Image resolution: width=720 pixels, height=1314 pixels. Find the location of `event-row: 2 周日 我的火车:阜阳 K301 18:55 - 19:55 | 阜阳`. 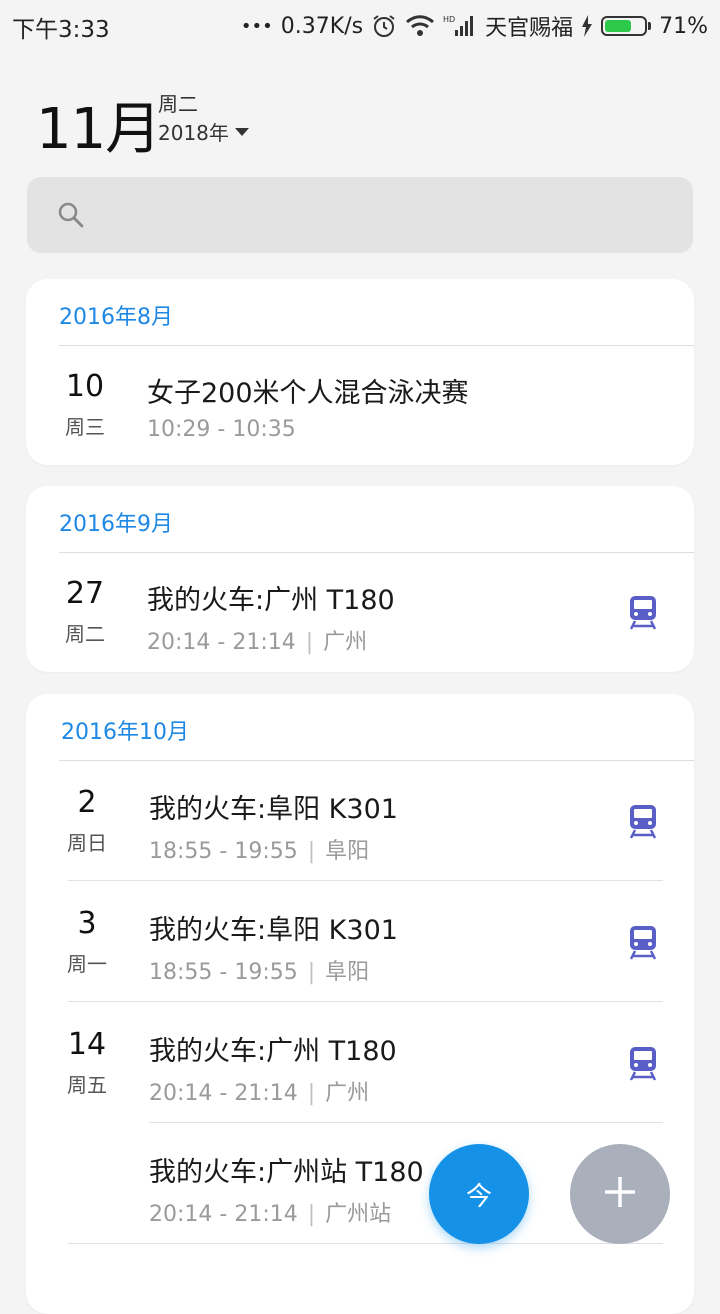

event-row: 2 周日 我的火车:阜阳 K301 18:55 - 19:55 | 阜阳 is located at coordinates (361, 821).